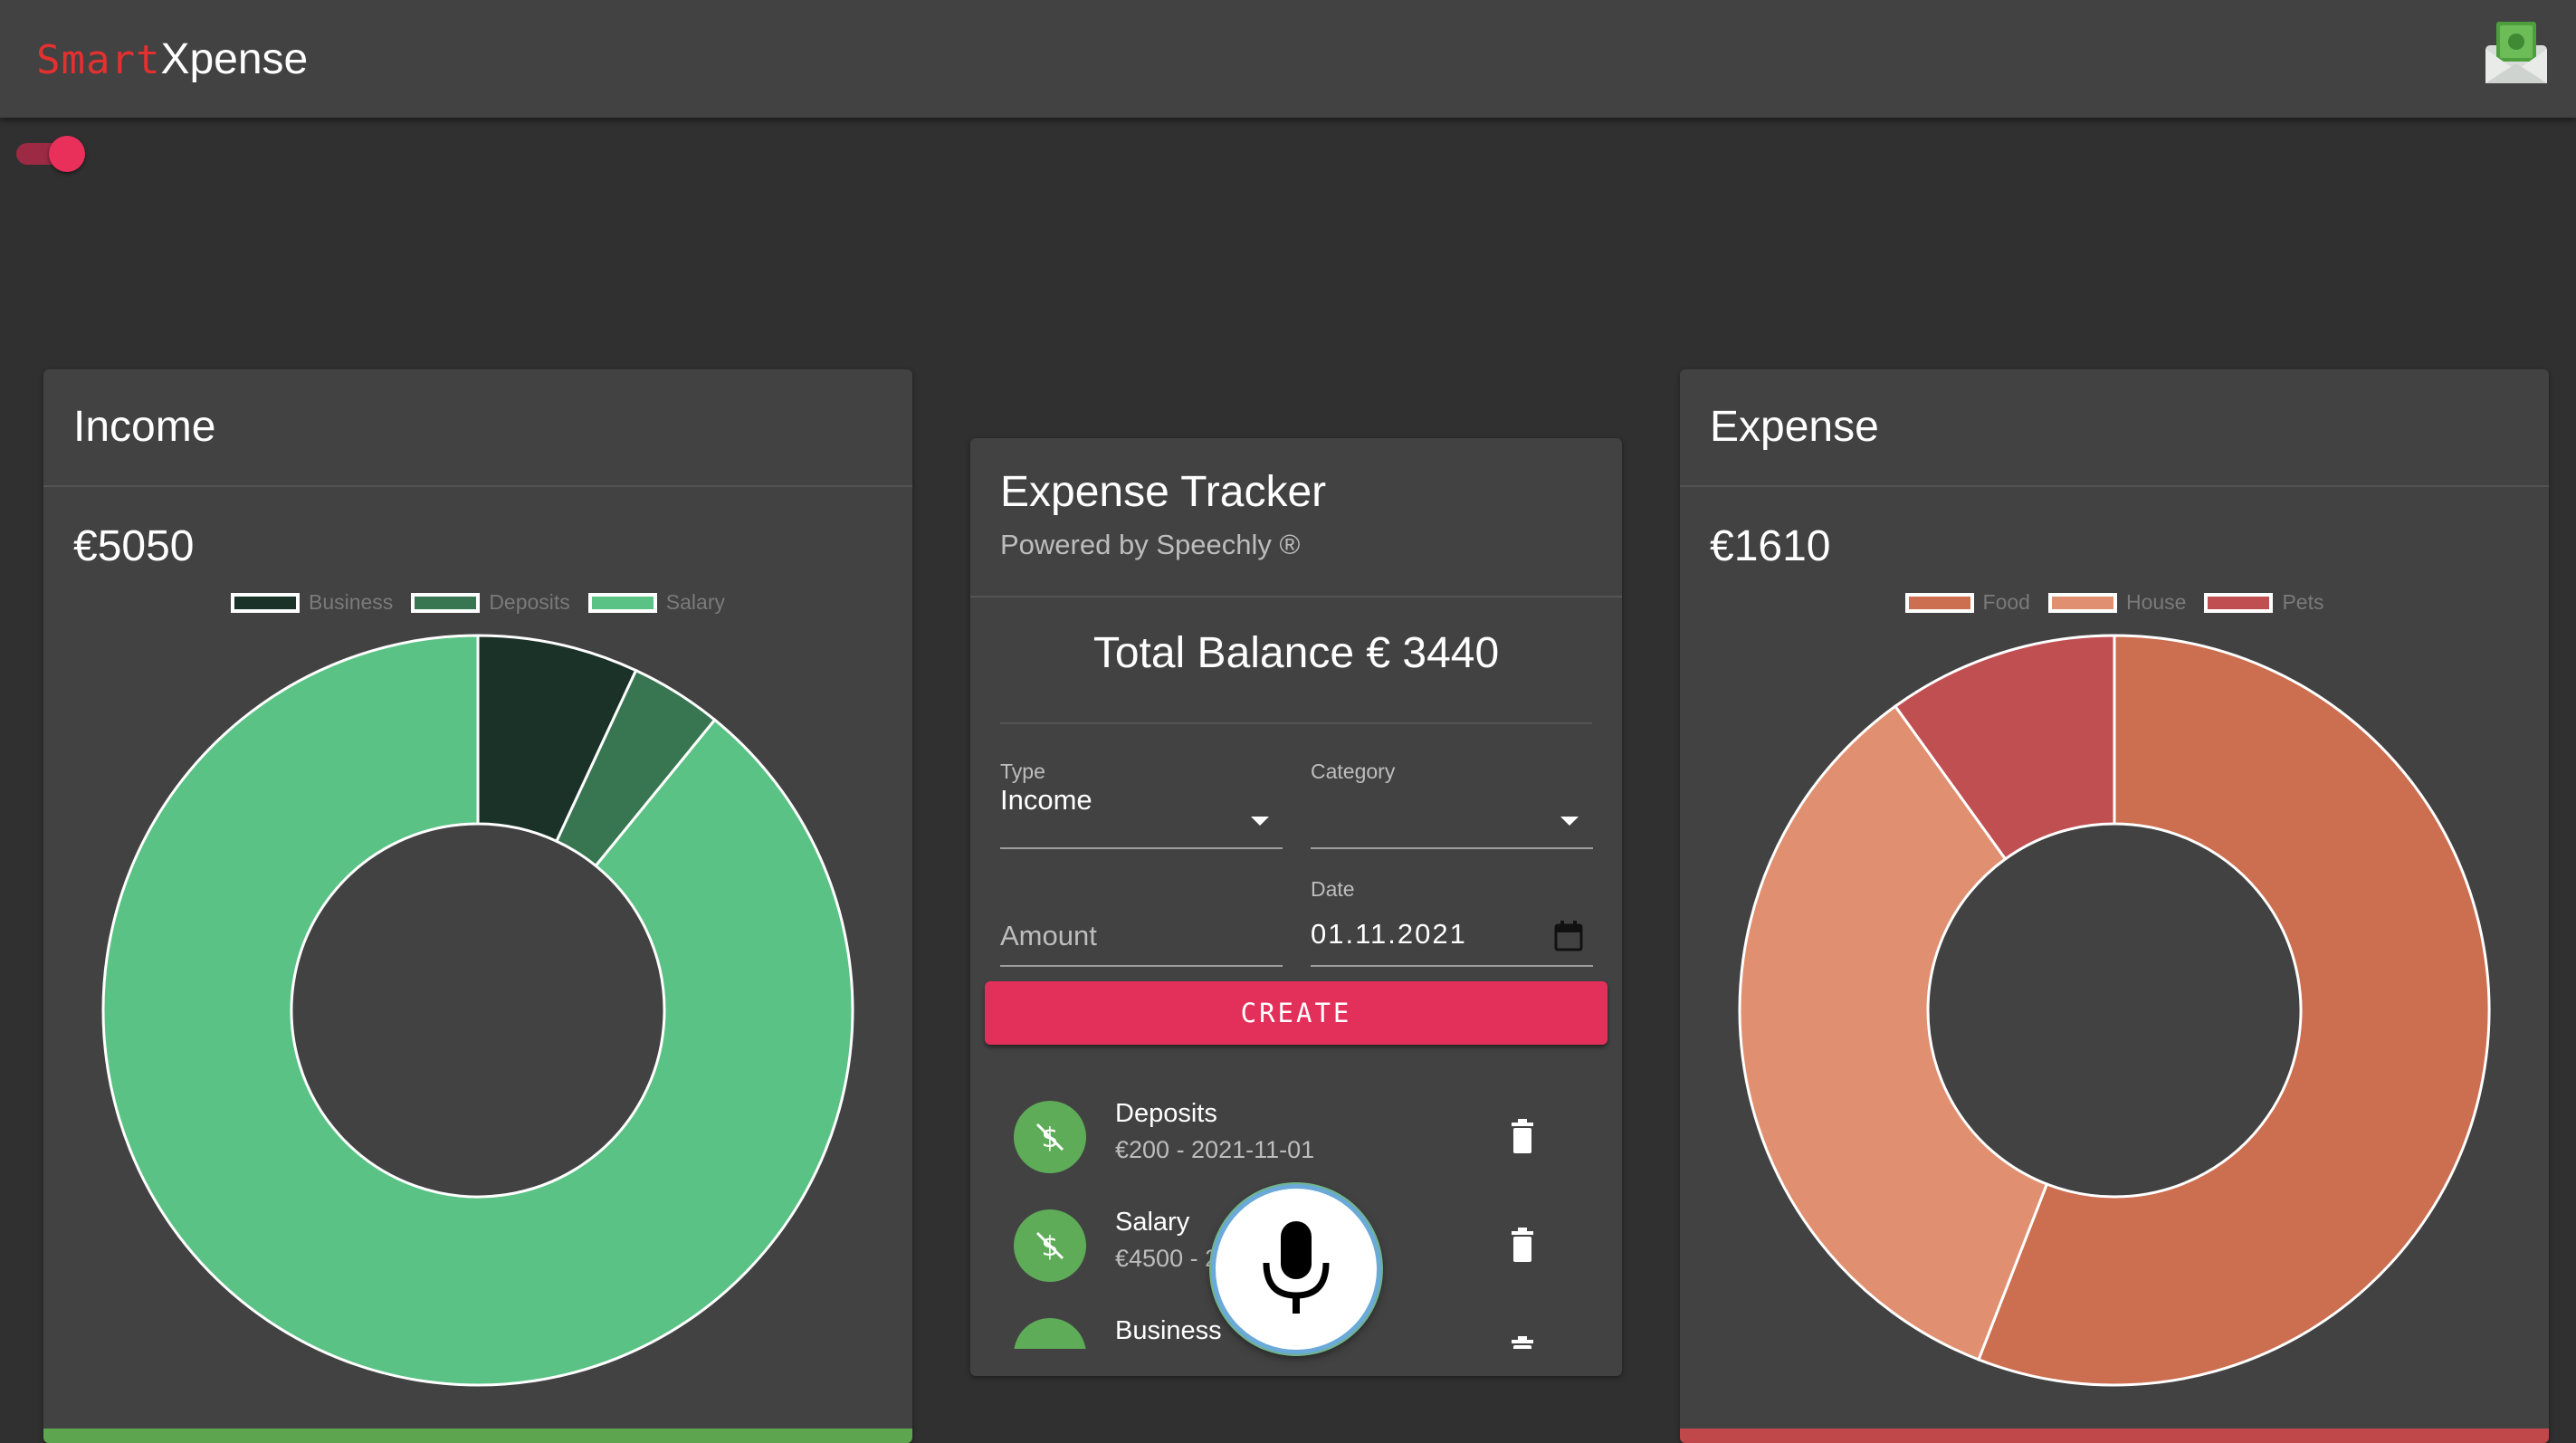 This screenshot has height=1443, width=2576. What do you see at coordinates (1163, 492) in the screenshot?
I see `tracker-title: Expense Tracker` at bounding box center [1163, 492].